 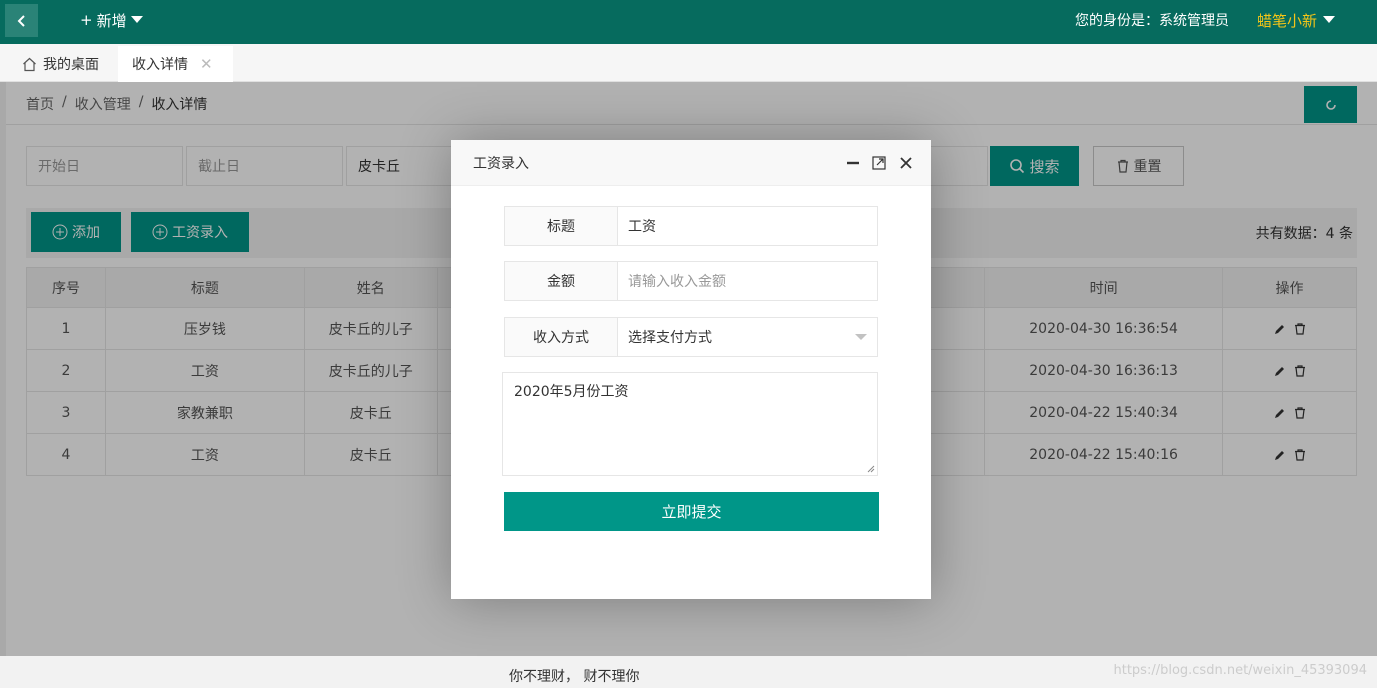 I want to click on footer-slogan: 你不理财， 财不理你, so click(x=574, y=677).